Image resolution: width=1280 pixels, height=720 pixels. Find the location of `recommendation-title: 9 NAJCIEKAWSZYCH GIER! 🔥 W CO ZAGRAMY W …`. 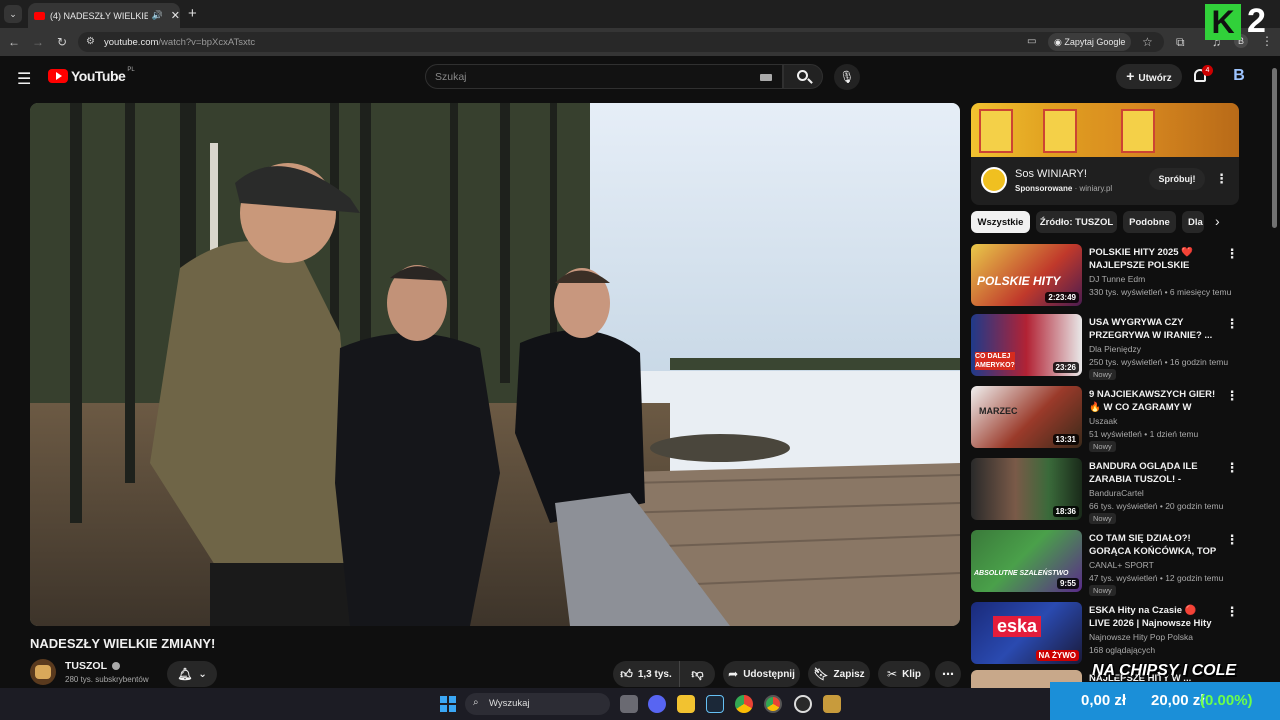

recommendation-title: 9 NAJCIEKAWSZYCH GIER! 🔥 W CO ZAGRAMY W … is located at coordinates (1152, 402).